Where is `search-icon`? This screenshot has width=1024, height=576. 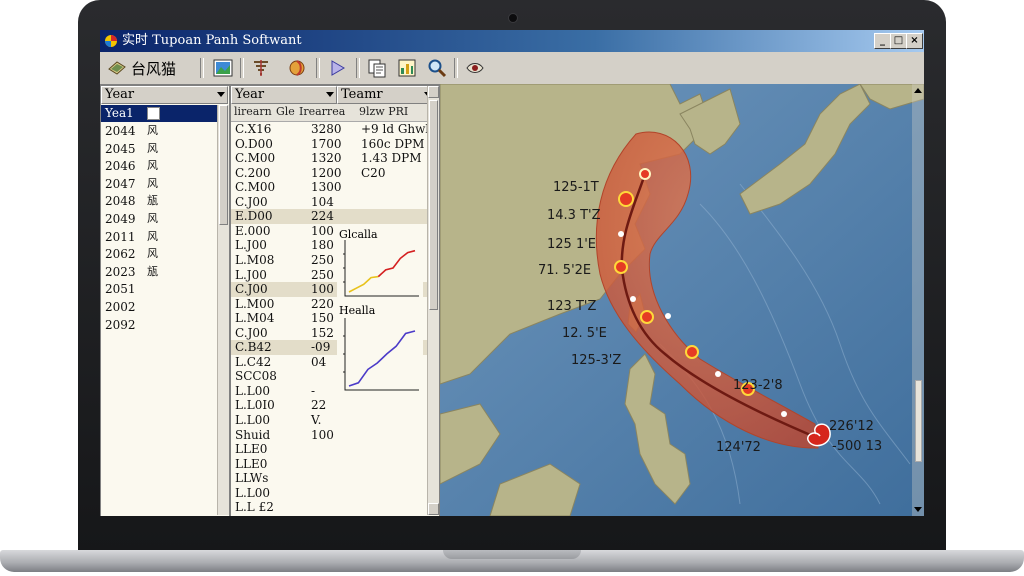
search-icon is located at coordinates (437, 68).